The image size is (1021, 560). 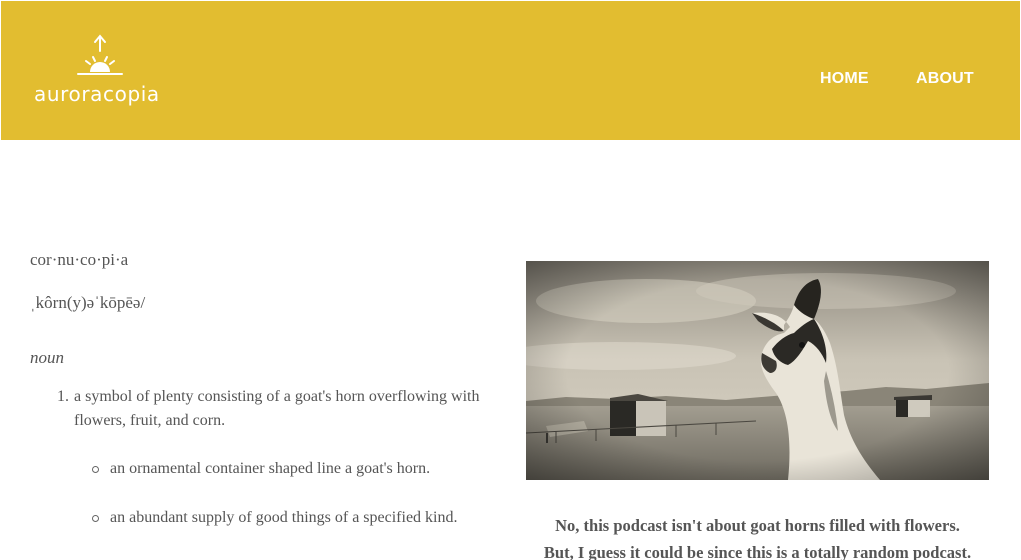 I want to click on nav-about-link: ABOUT, so click(x=945, y=79).